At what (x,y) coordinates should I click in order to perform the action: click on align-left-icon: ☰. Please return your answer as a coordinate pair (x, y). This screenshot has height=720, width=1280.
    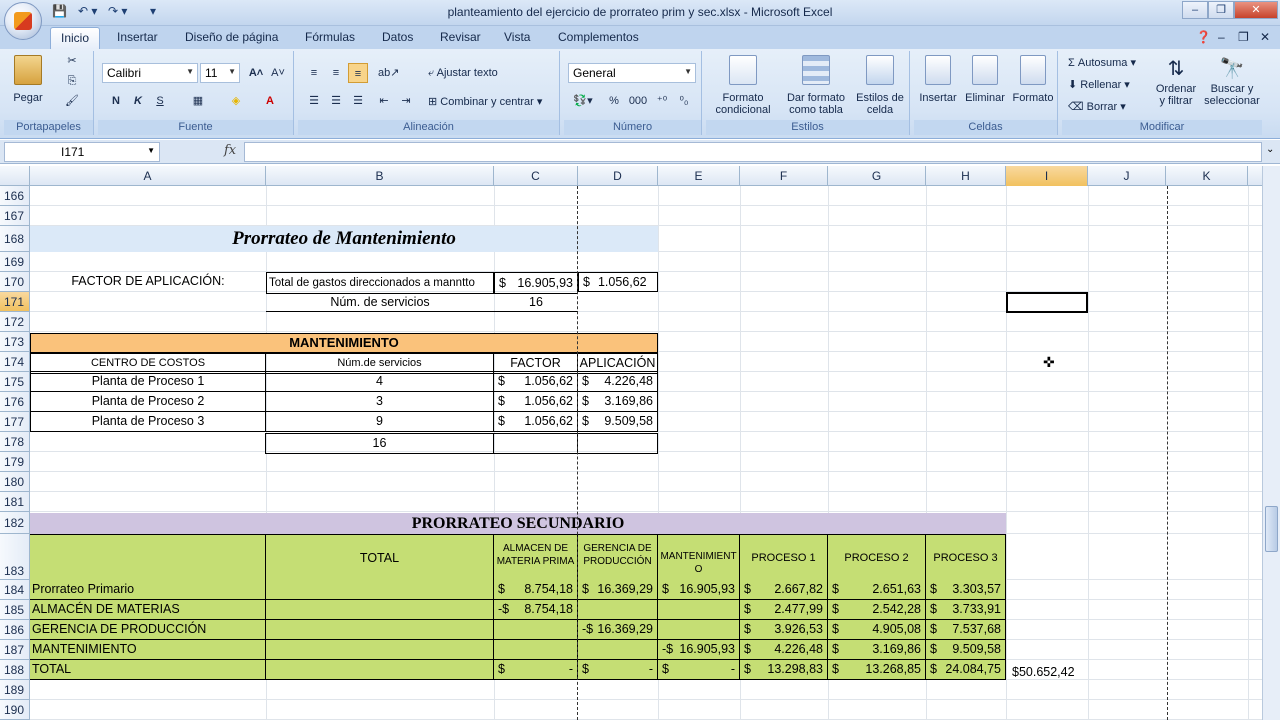
    Looking at the image, I should click on (314, 101).